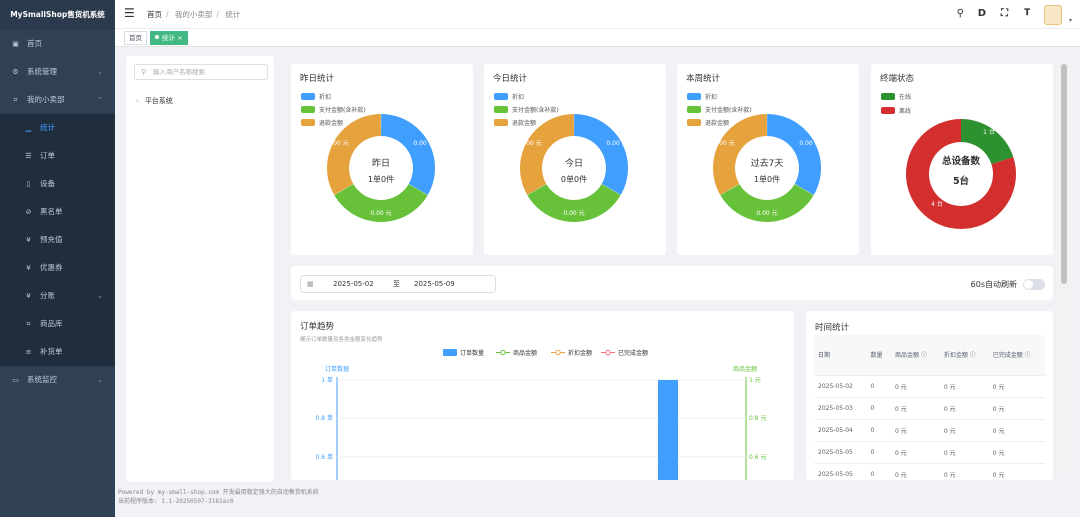 Image resolution: width=1080 pixels, height=517 pixels. Describe the element at coordinates (668, 430) in the screenshot. I see `bar-order-count` at that location.